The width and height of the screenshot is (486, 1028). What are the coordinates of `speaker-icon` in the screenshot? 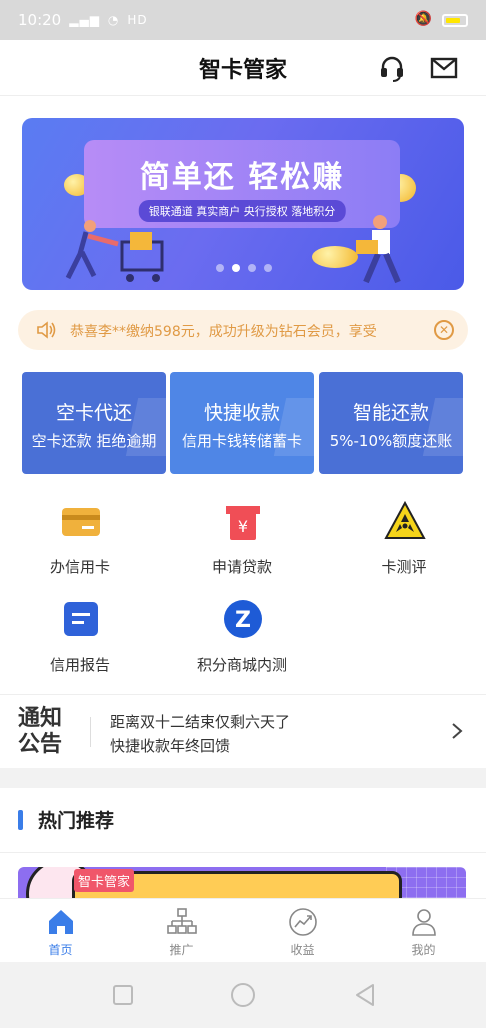 It's located at (46, 330).